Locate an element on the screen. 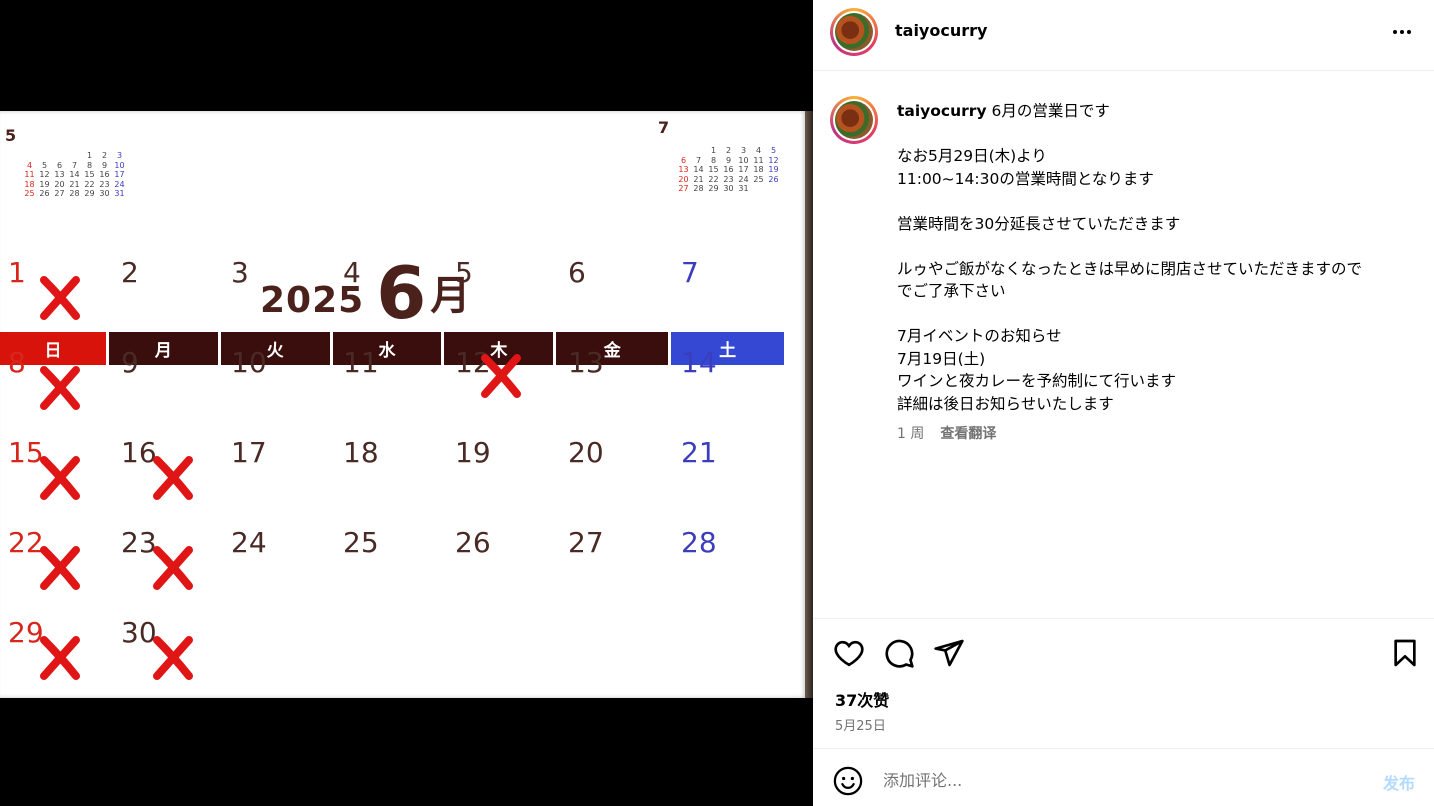 The width and height of the screenshot is (1434, 806). calendar-day: 25 is located at coordinates (361, 542).